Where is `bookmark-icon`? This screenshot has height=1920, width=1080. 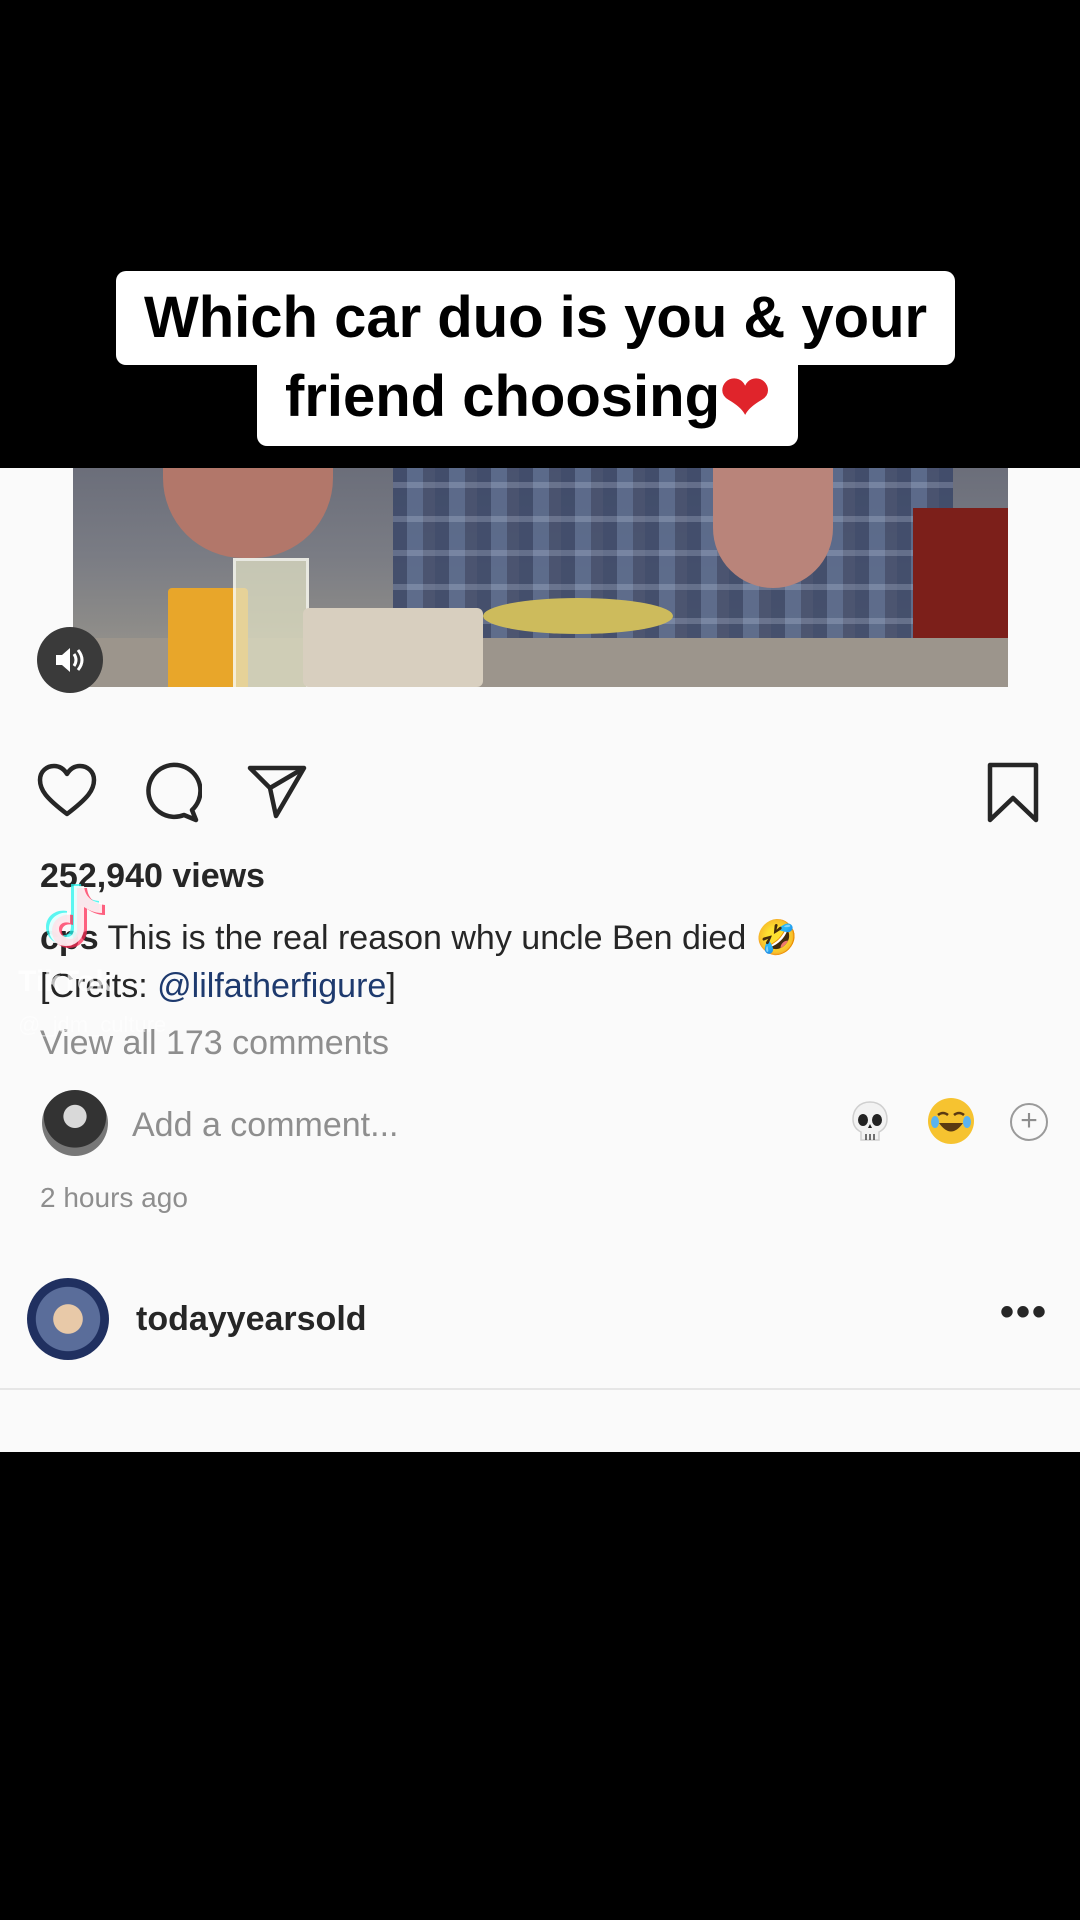
bookmark-icon is located at coordinates (1013, 793).